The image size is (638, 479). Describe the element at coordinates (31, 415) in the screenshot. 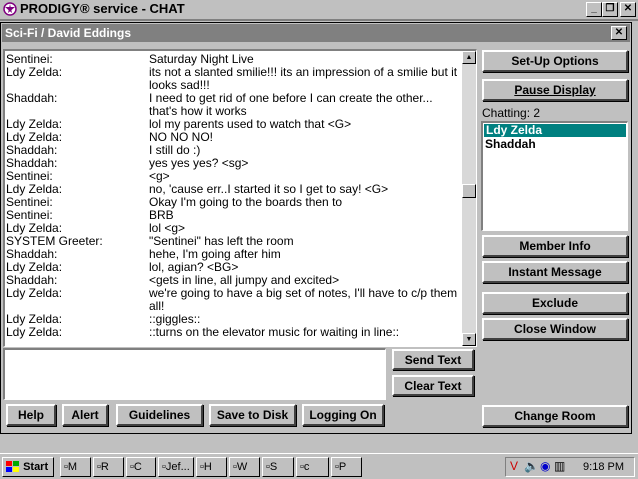

I see `help-button: Help` at that location.